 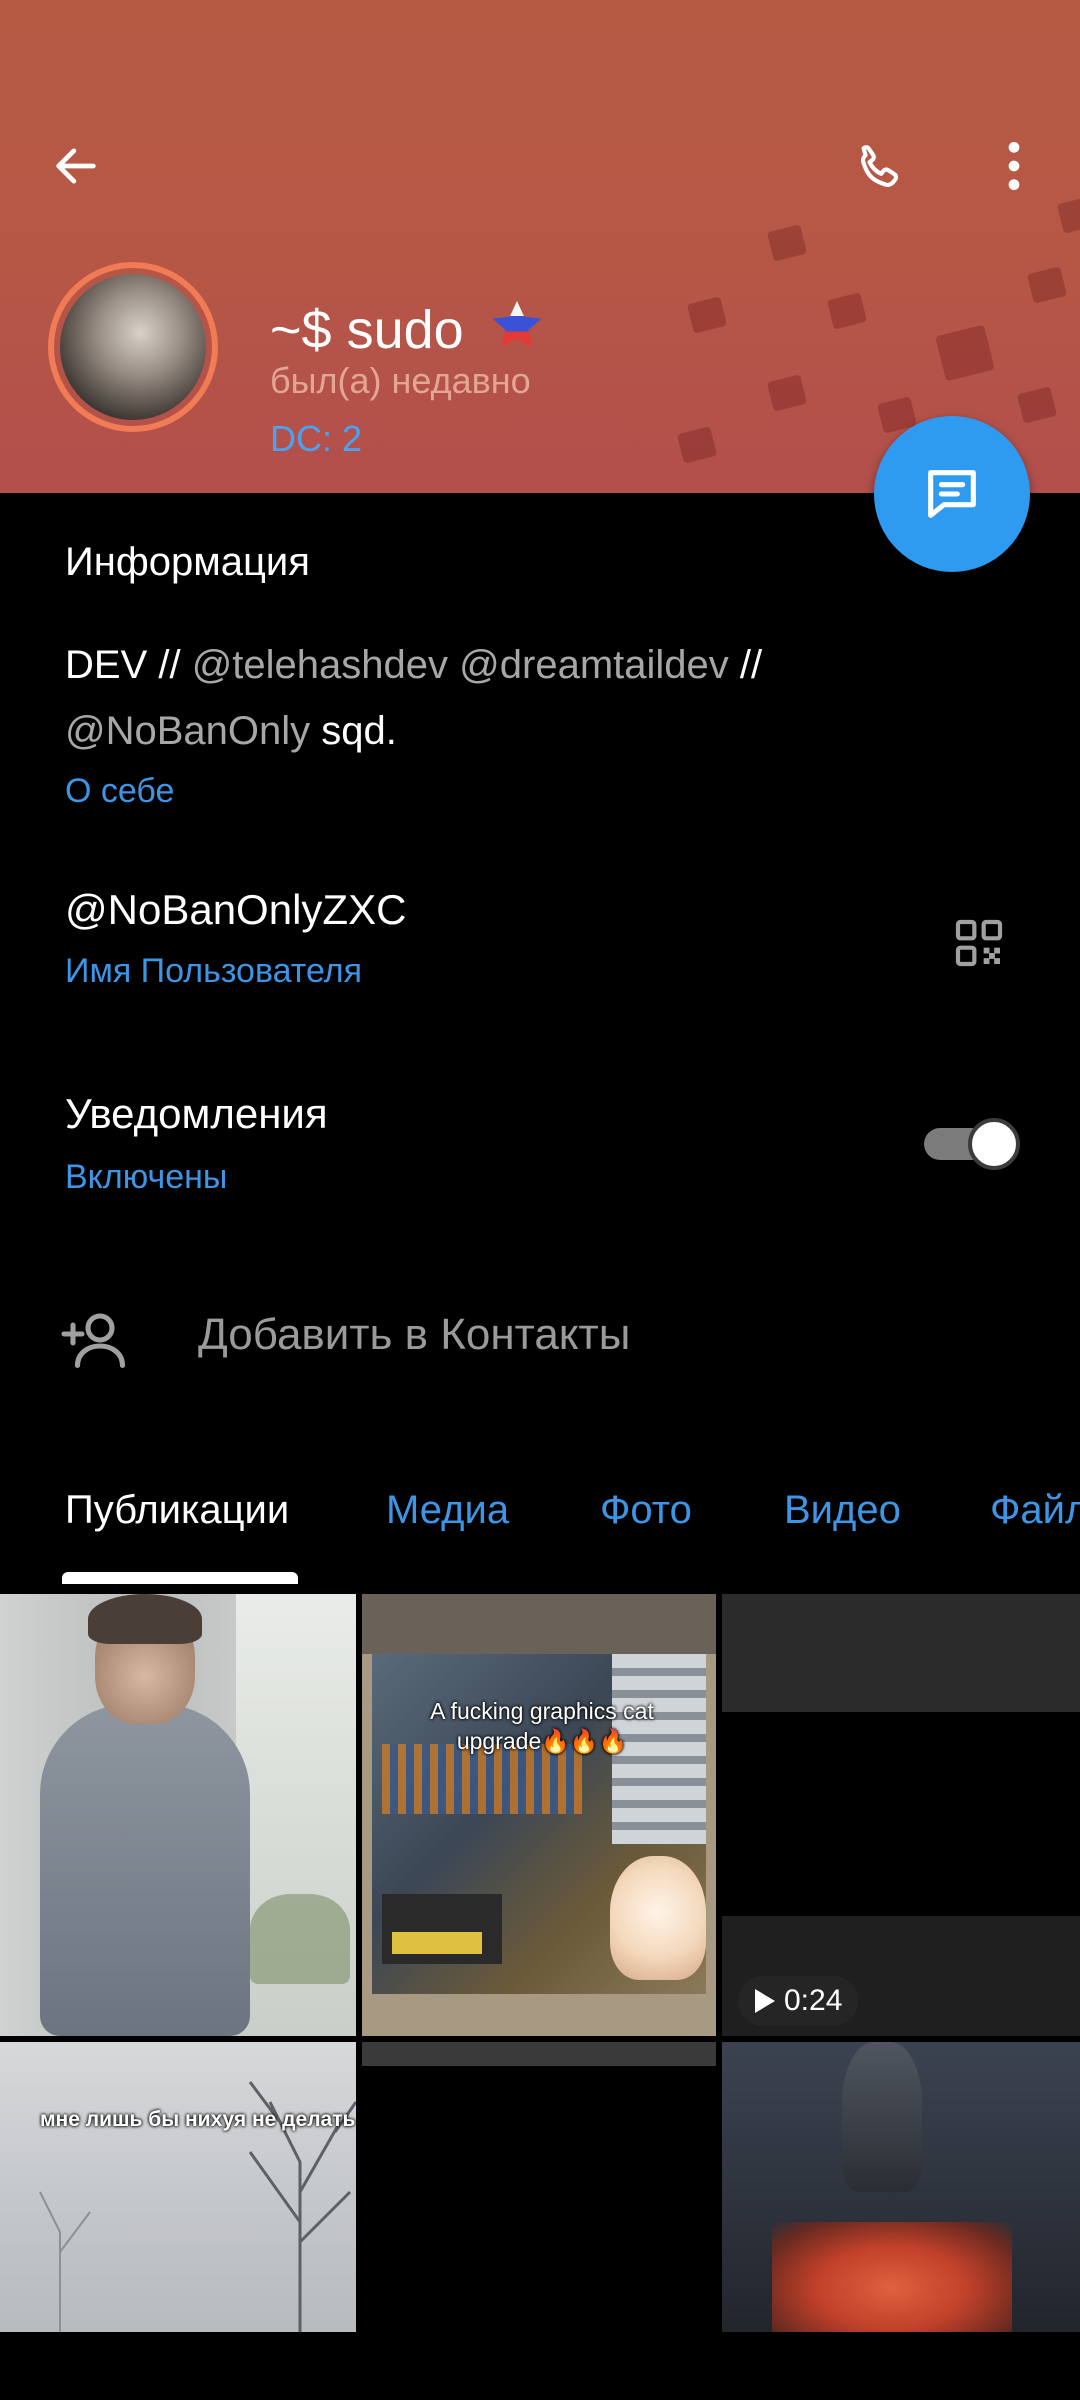 What do you see at coordinates (187, 731) in the screenshot?
I see `bio-mention-link: @NoBanOnly` at bounding box center [187, 731].